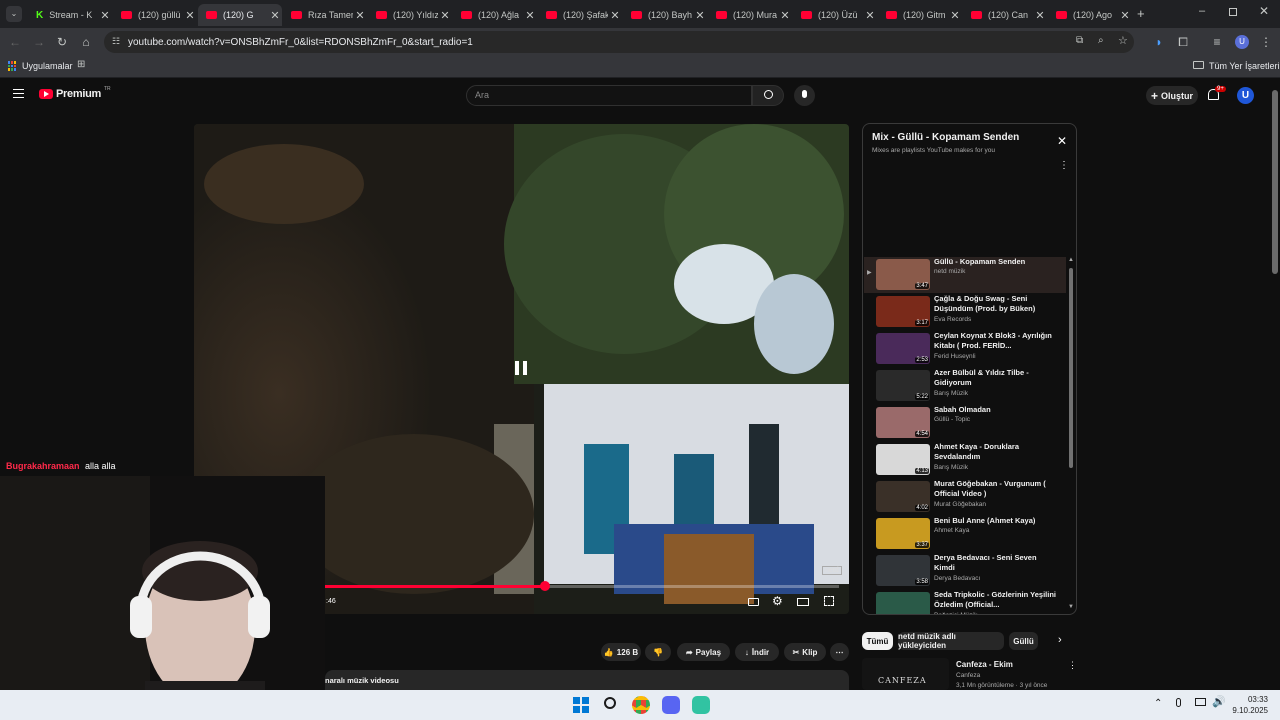 This screenshot has height=720, width=1280. Describe the element at coordinates (1266, 42) in the screenshot. I see `browser-menu-icon: ⋮` at that location.